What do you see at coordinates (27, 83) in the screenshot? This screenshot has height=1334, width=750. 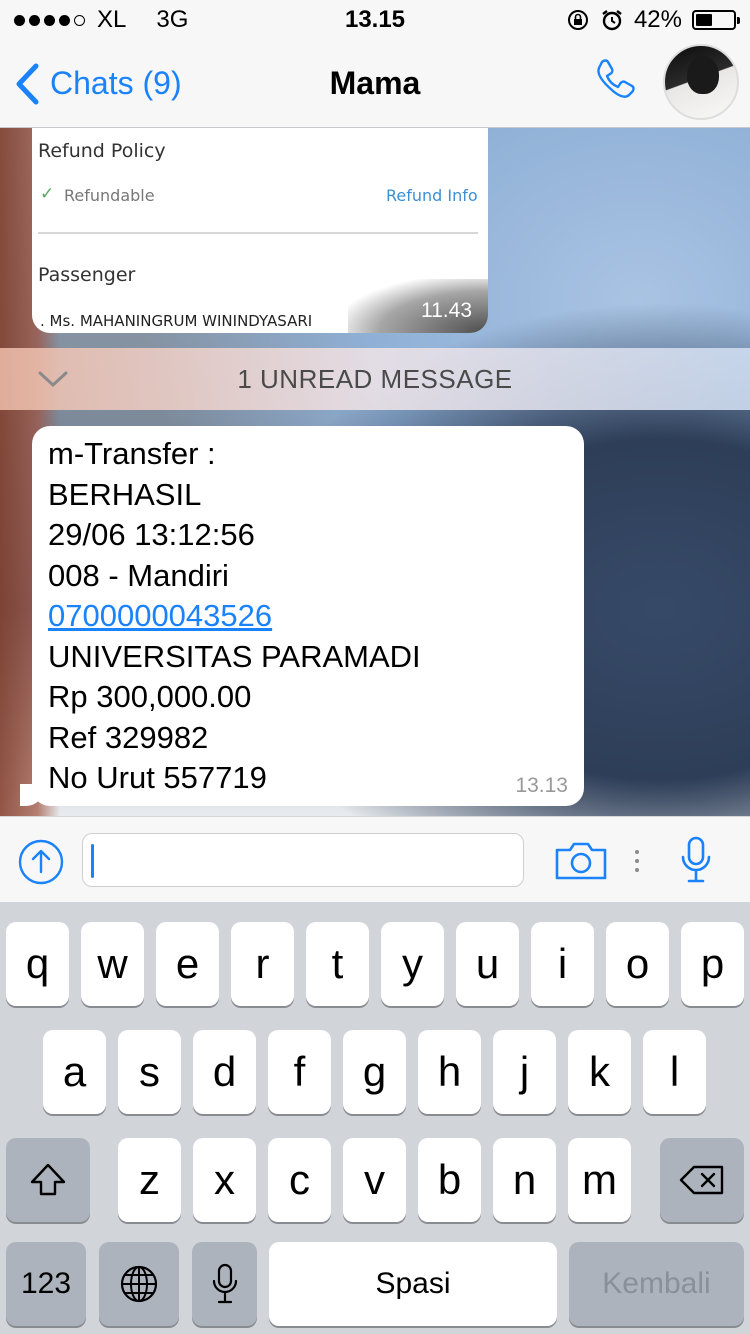 I see `chevron-left-icon` at bounding box center [27, 83].